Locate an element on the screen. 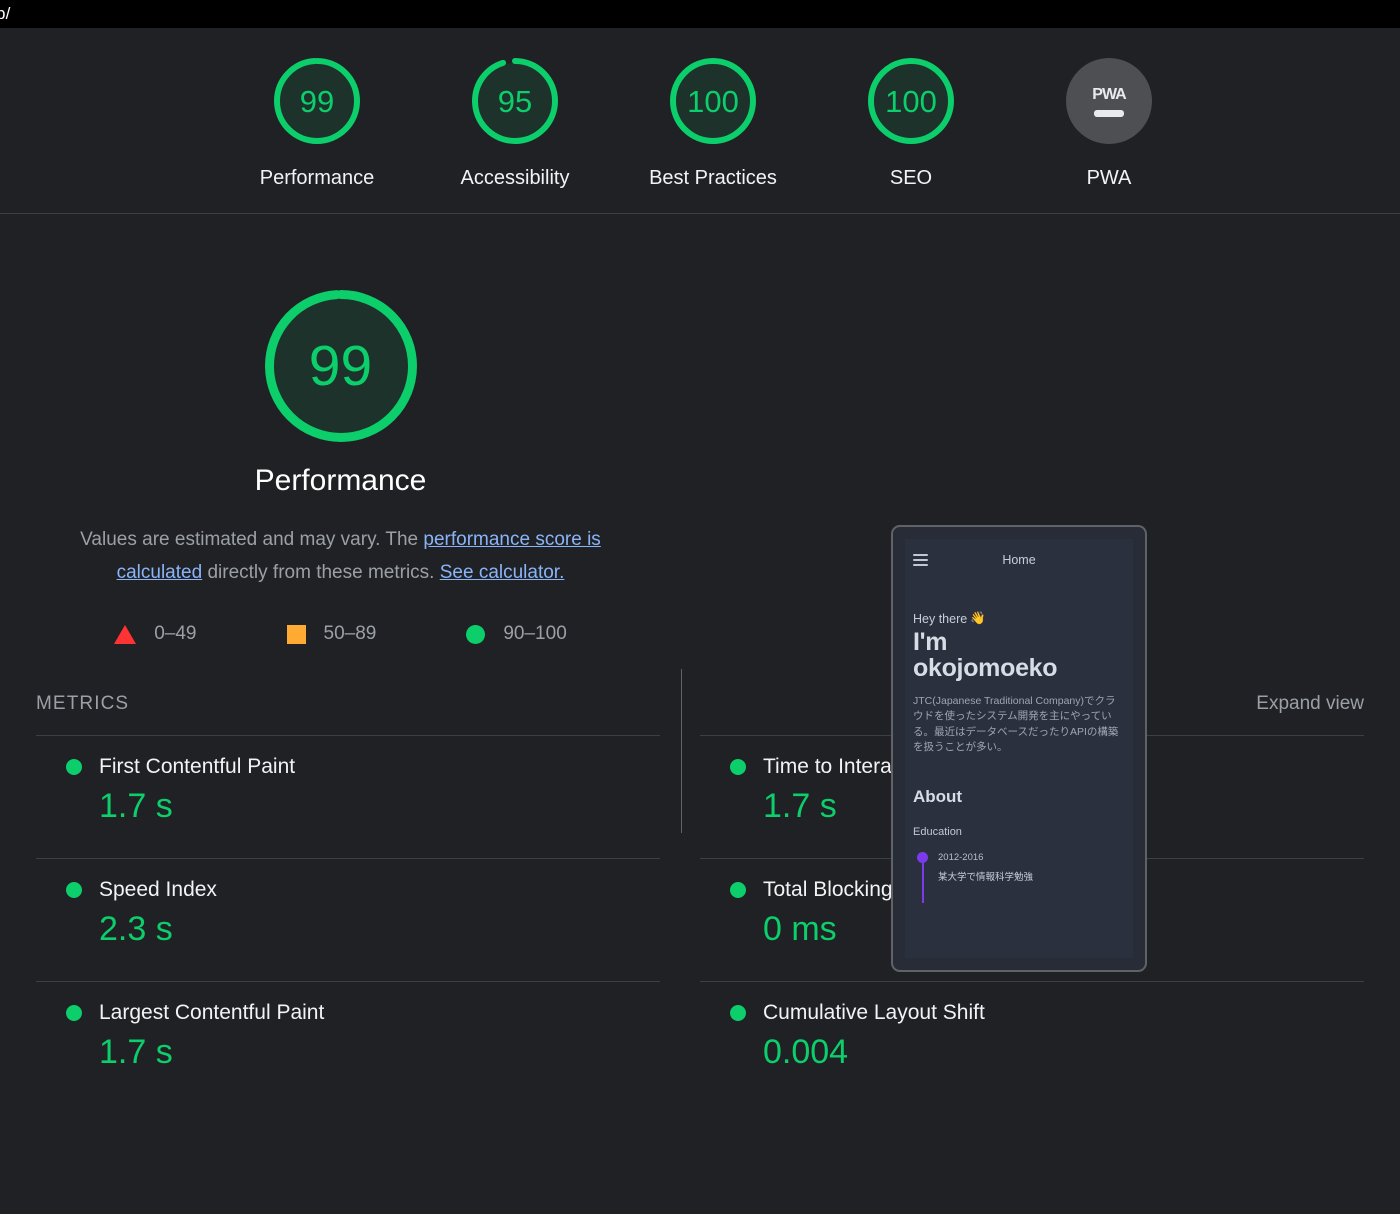  performance-gauge-value: 99 is located at coordinates (340, 365).